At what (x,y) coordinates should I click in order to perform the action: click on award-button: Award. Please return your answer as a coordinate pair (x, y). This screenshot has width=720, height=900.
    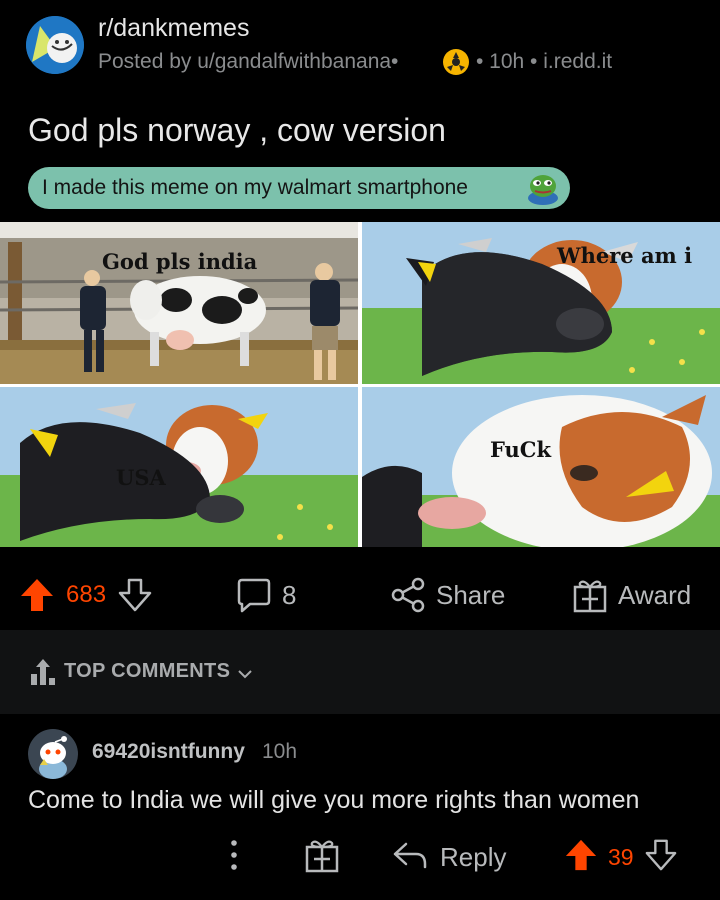
    Looking at the image, I should click on (631, 595).